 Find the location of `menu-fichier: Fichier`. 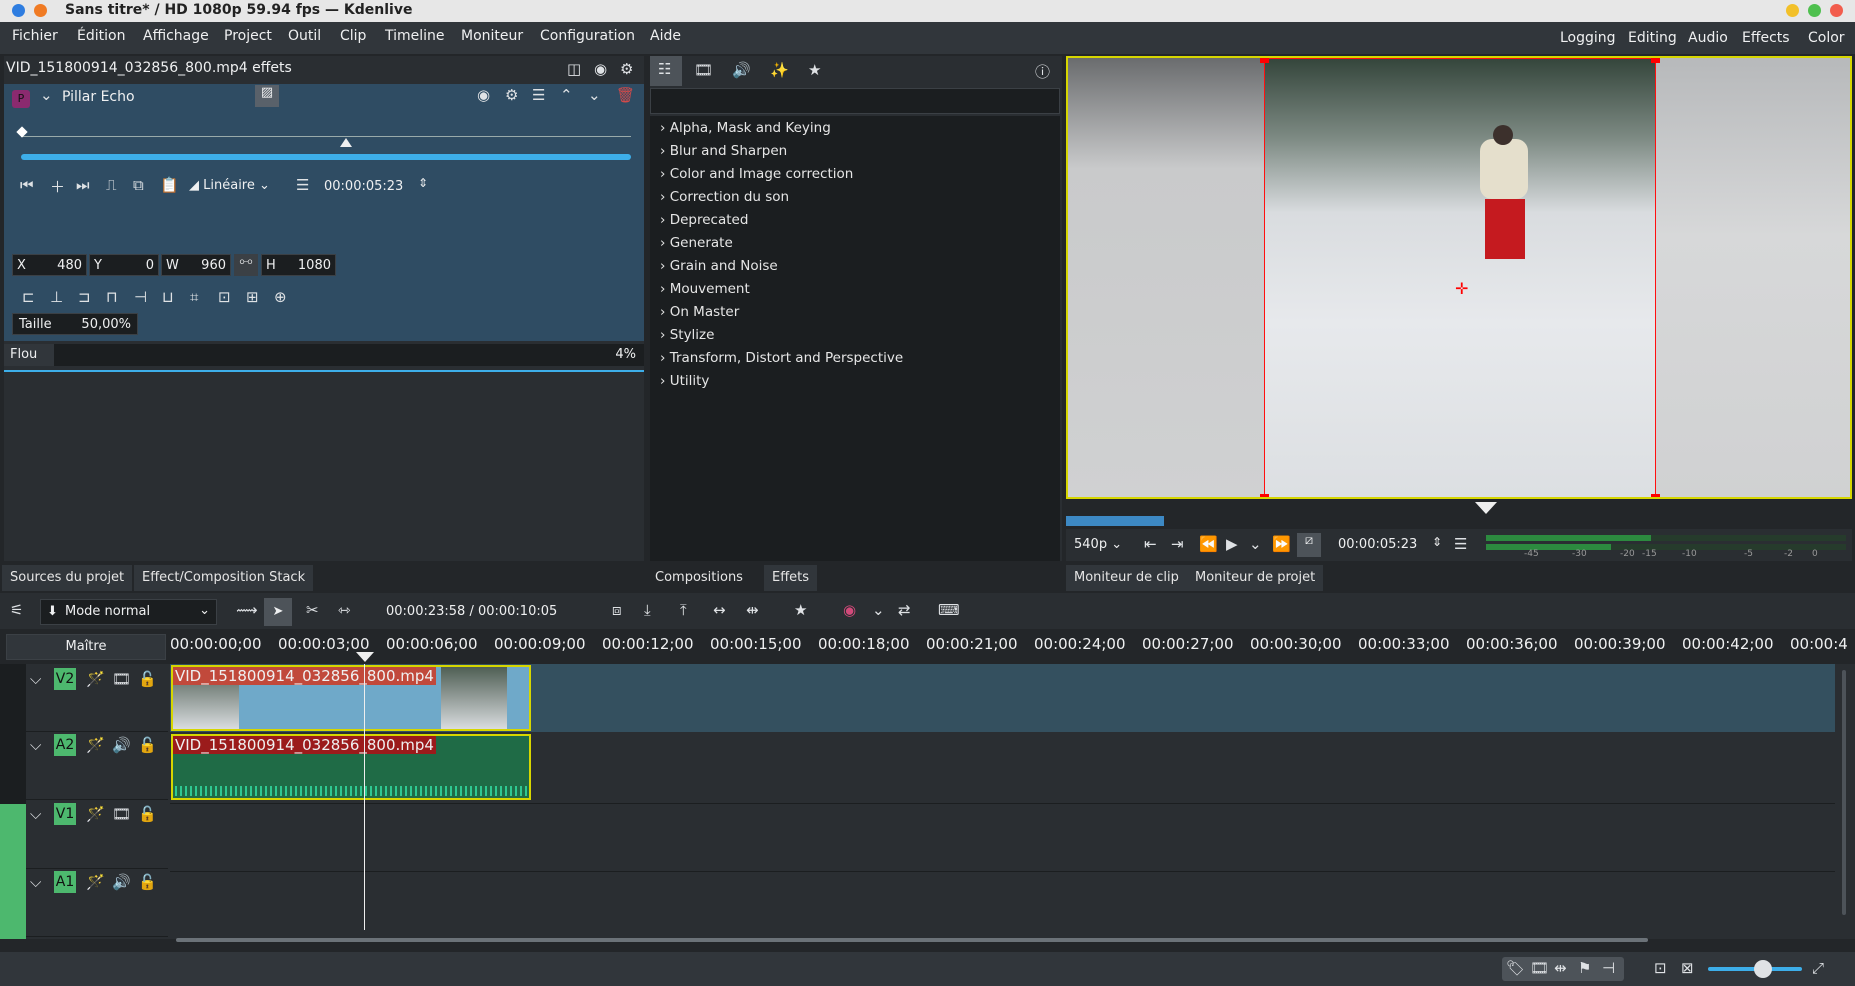

menu-fichier: Fichier is located at coordinates (35, 36).